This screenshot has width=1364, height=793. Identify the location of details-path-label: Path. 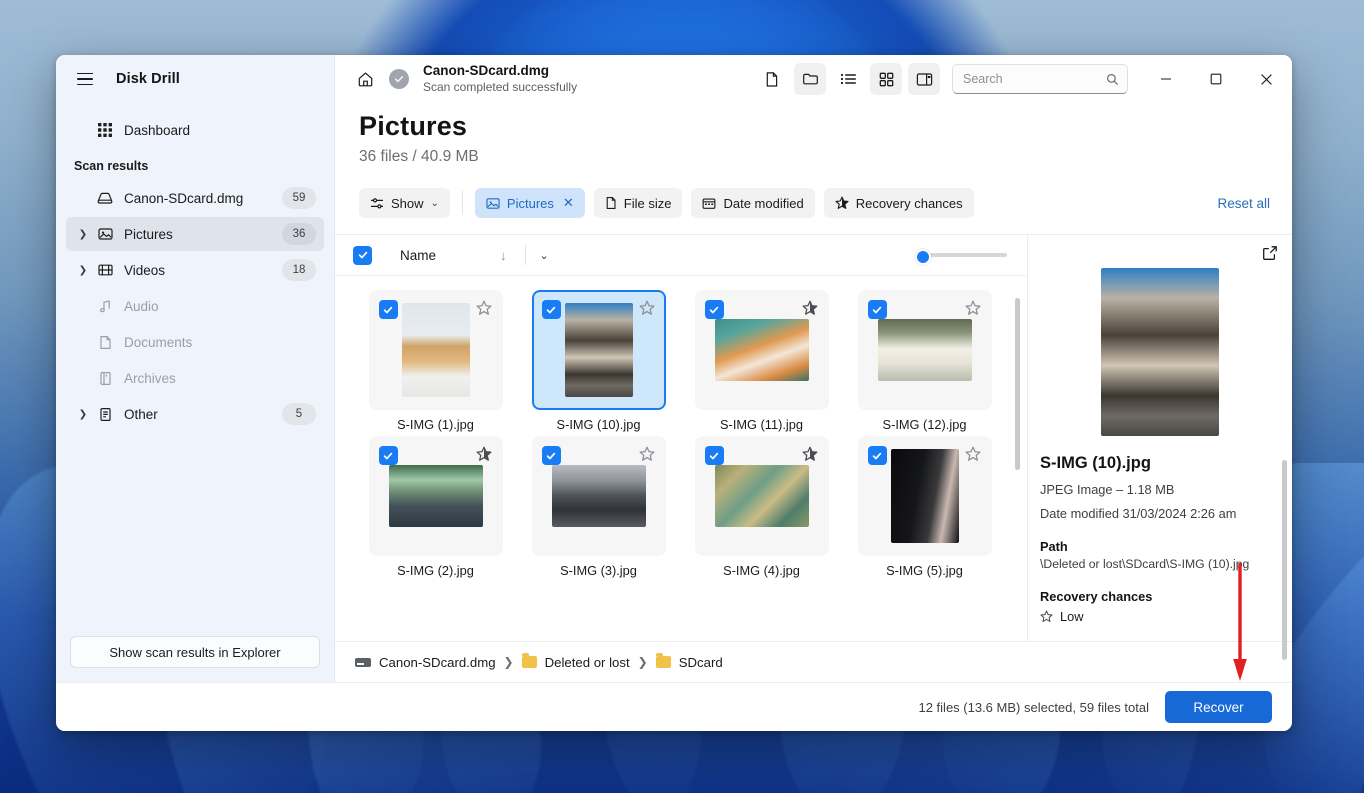
(1054, 546).